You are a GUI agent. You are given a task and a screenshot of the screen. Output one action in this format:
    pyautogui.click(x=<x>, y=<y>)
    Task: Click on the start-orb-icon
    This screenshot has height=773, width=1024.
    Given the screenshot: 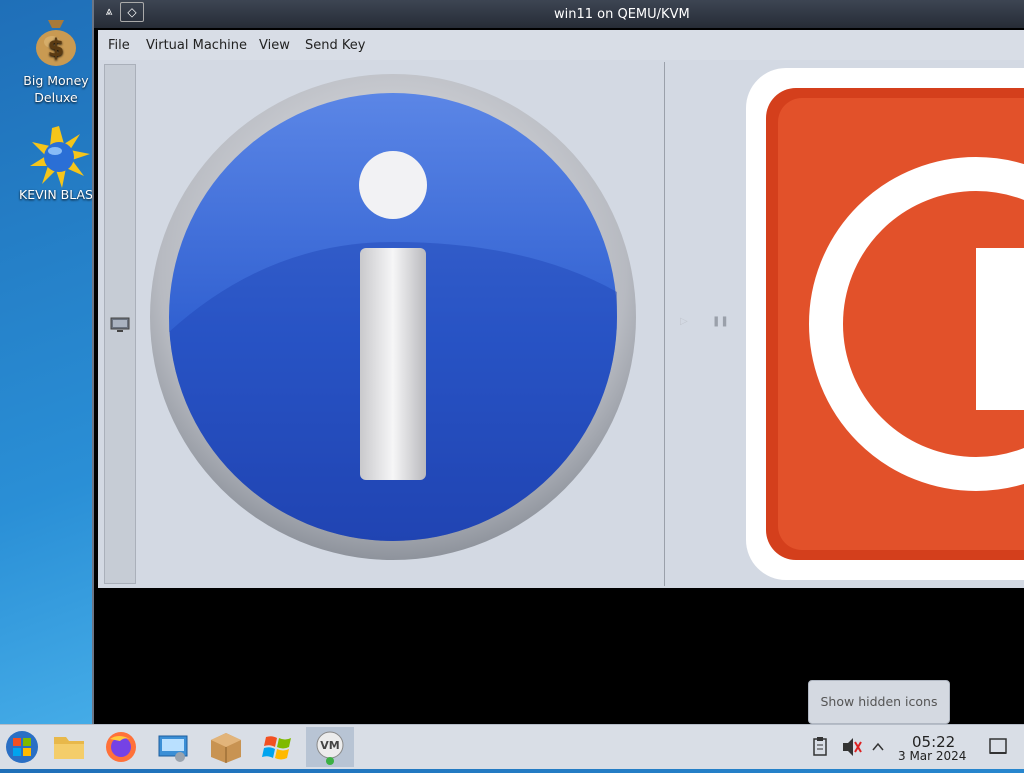 What is the action you would take?
    pyautogui.click(x=22, y=747)
    